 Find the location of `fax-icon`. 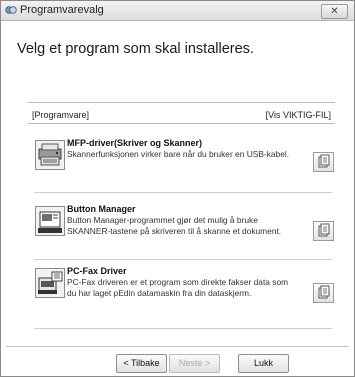

fax-icon is located at coordinates (50, 283).